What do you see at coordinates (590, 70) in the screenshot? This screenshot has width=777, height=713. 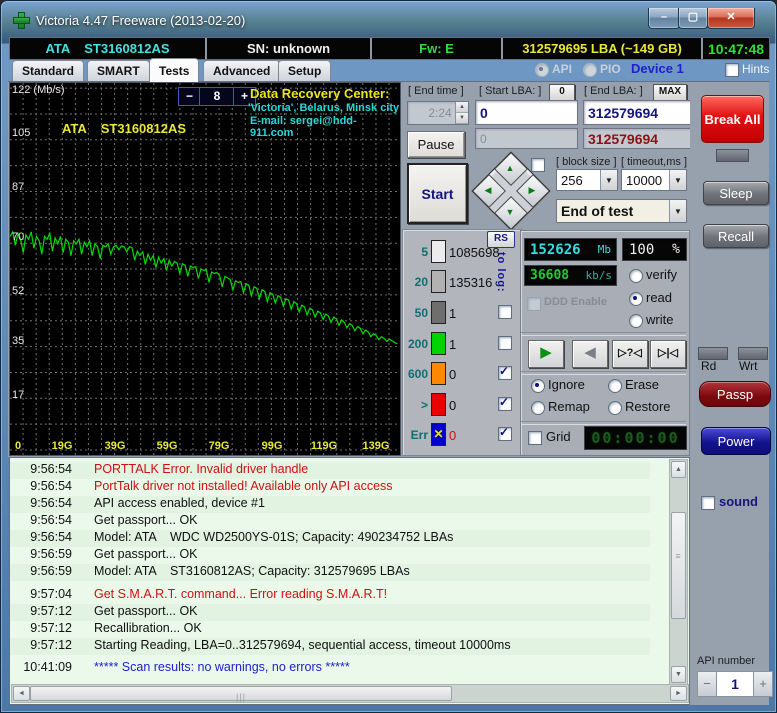 I see `pio-radio` at bounding box center [590, 70].